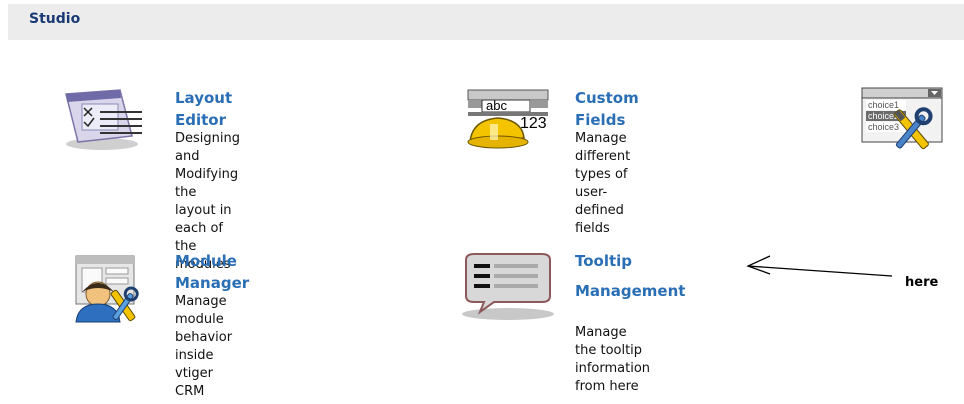 The height and width of the screenshot is (404, 964). I want to click on module-manager-icon, so click(111, 289).